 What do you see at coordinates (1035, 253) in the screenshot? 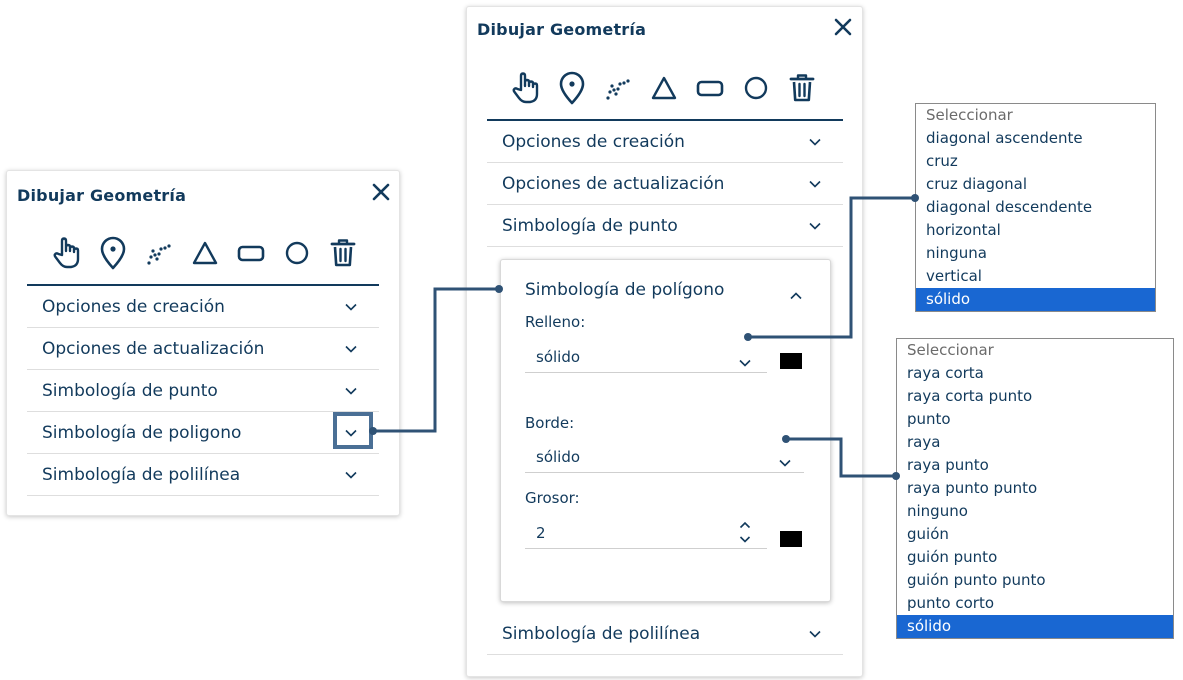
I see `fill-option: ninguna` at bounding box center [1035, 253].